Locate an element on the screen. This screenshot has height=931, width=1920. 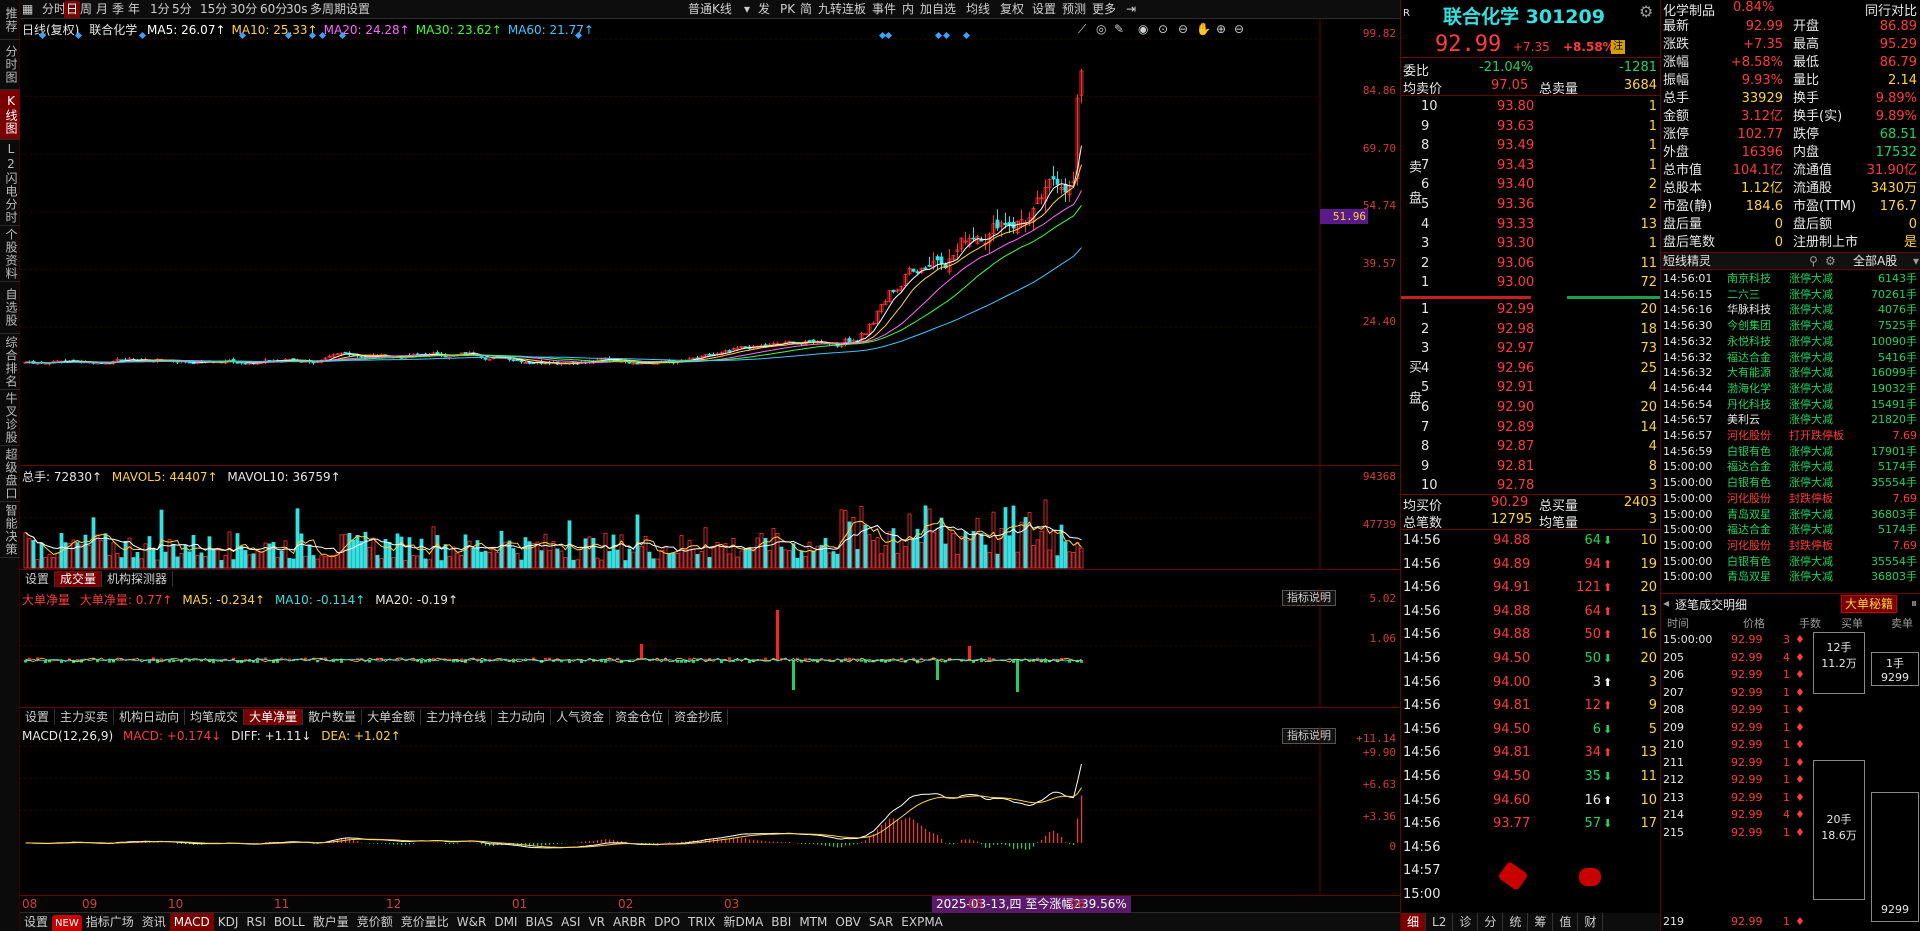
tab-3: 均笔成交 is located at coordinates (215, 717).